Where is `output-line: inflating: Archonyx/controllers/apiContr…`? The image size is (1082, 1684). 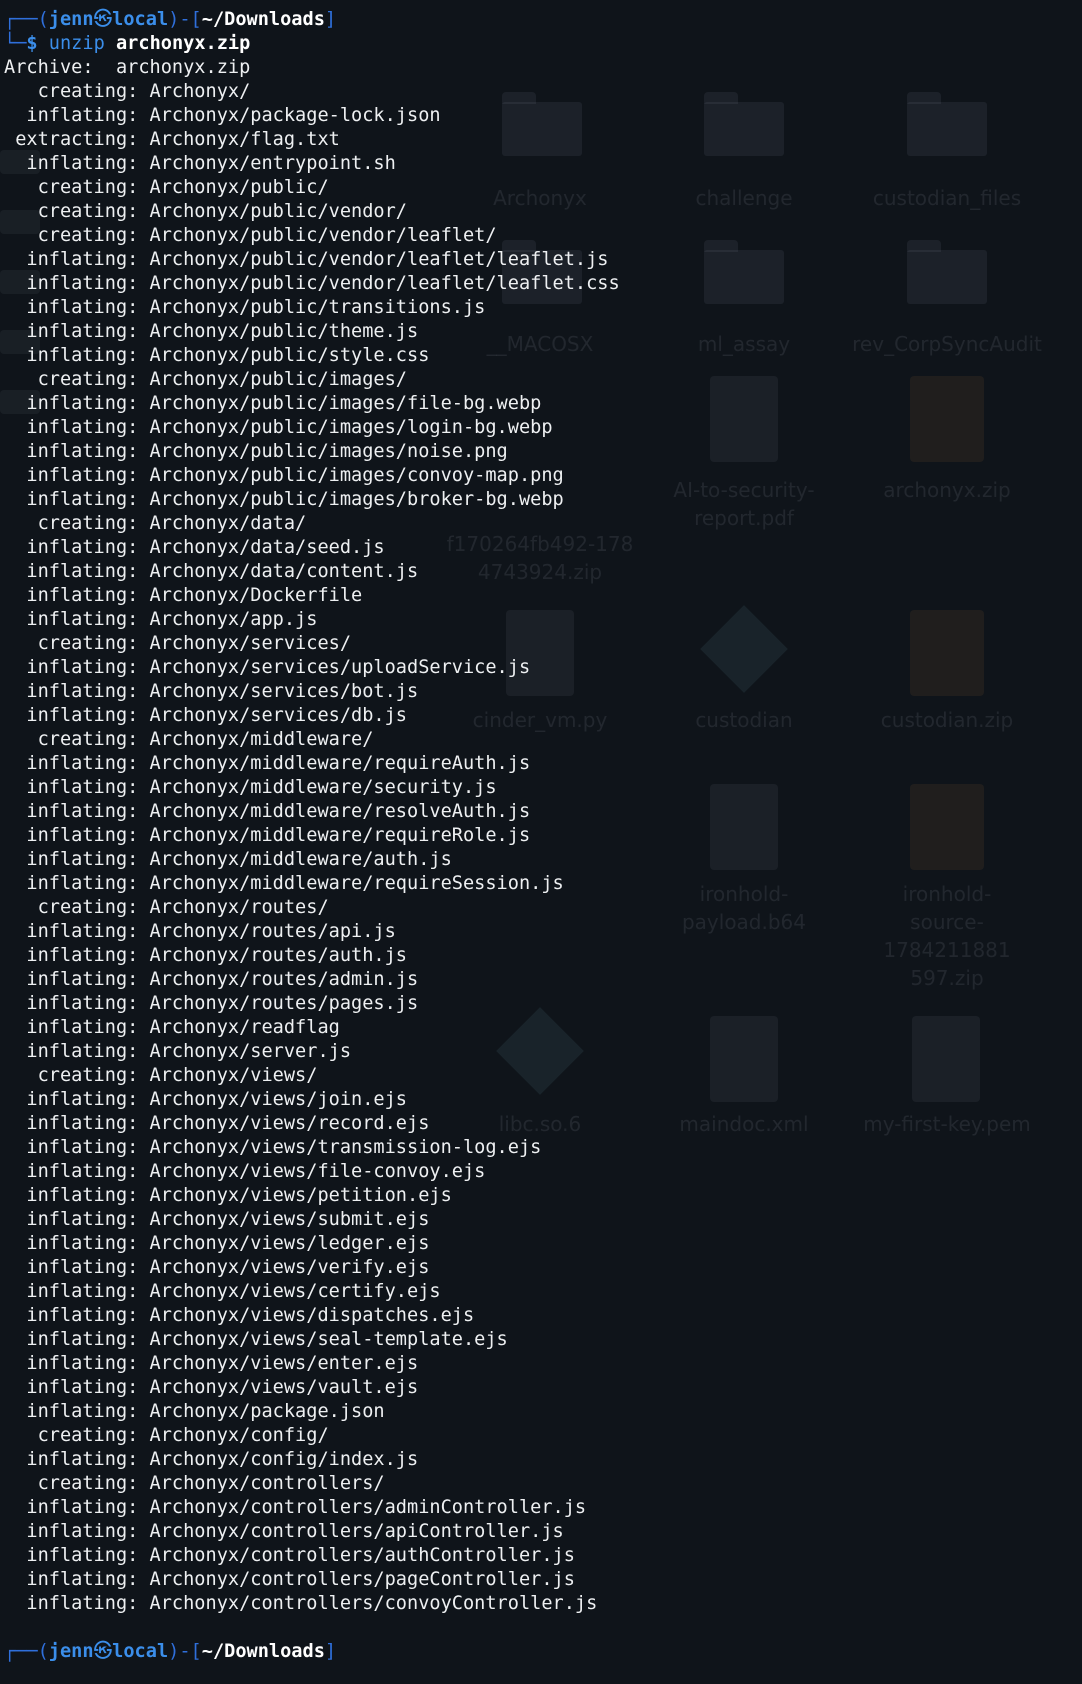
output-line: inflating: Archonyx/controllers/apiContr… is located at coordinates (284, 1531).